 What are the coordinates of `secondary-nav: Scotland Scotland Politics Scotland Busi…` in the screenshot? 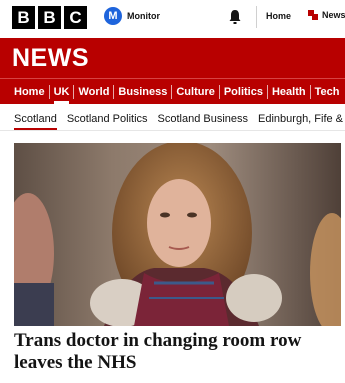 It's located at (172, 119).